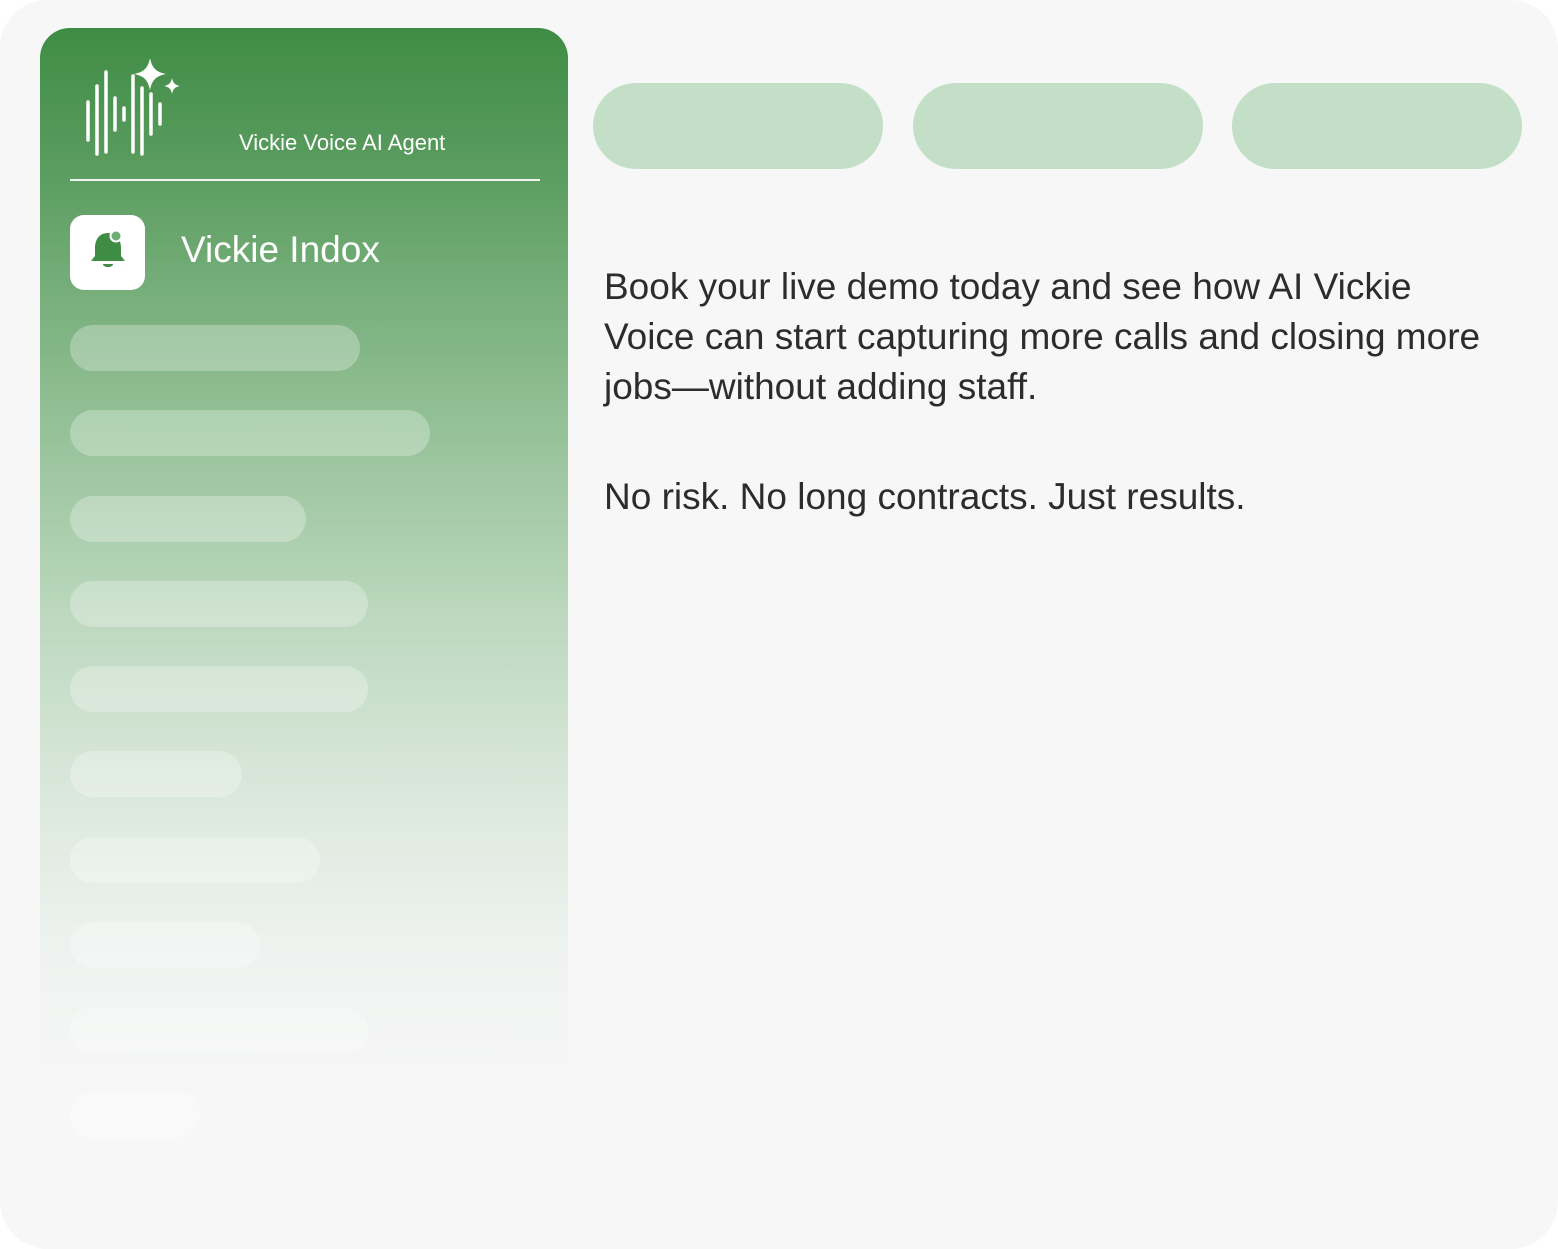  I want to click on brand-header: Vickie Voice AI Agent, so click(314, 108).